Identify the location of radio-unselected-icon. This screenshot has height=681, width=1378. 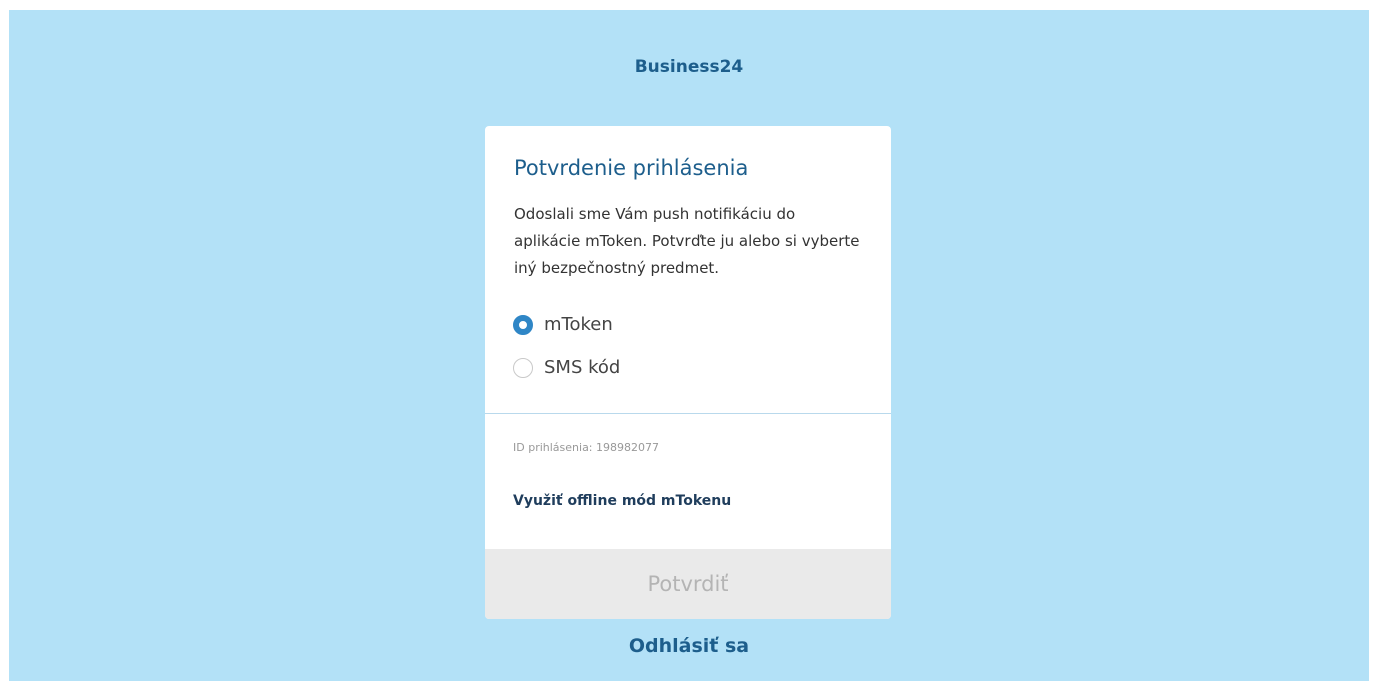
(523, 367).